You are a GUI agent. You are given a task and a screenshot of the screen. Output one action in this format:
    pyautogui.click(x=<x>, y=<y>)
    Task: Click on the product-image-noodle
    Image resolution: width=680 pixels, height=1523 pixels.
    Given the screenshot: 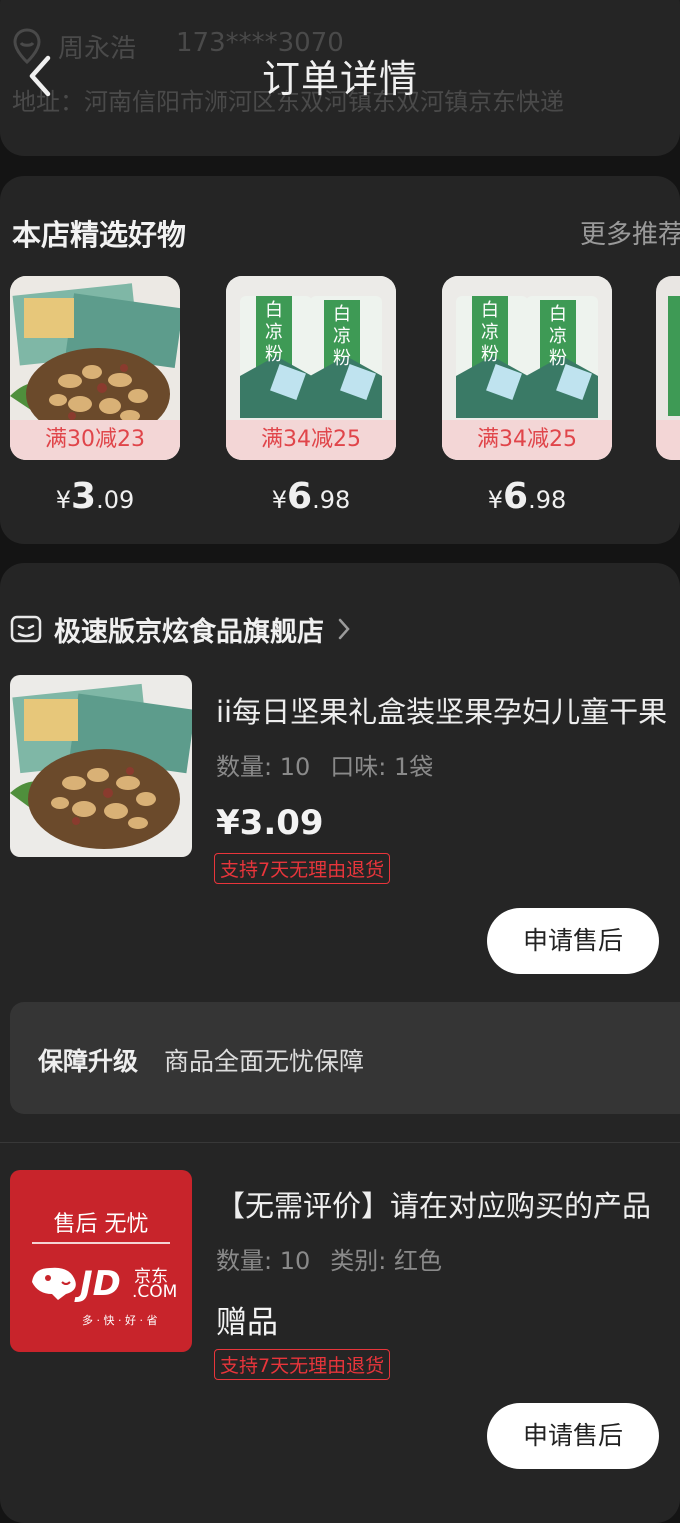 What is the action you would take?
    pyautogui.click(x=668, y=368)
    